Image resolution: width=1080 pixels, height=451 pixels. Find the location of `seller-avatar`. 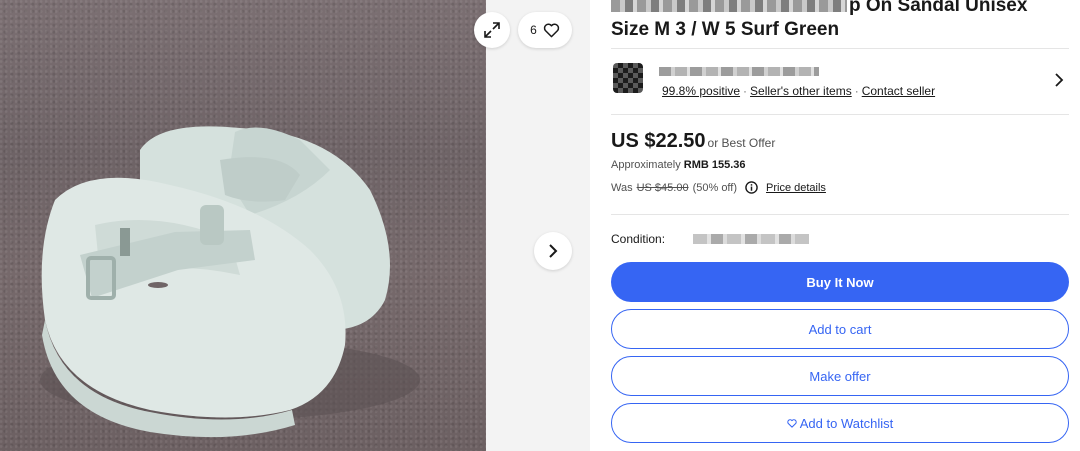

seller-avatar is located at coordinates (628, 78).